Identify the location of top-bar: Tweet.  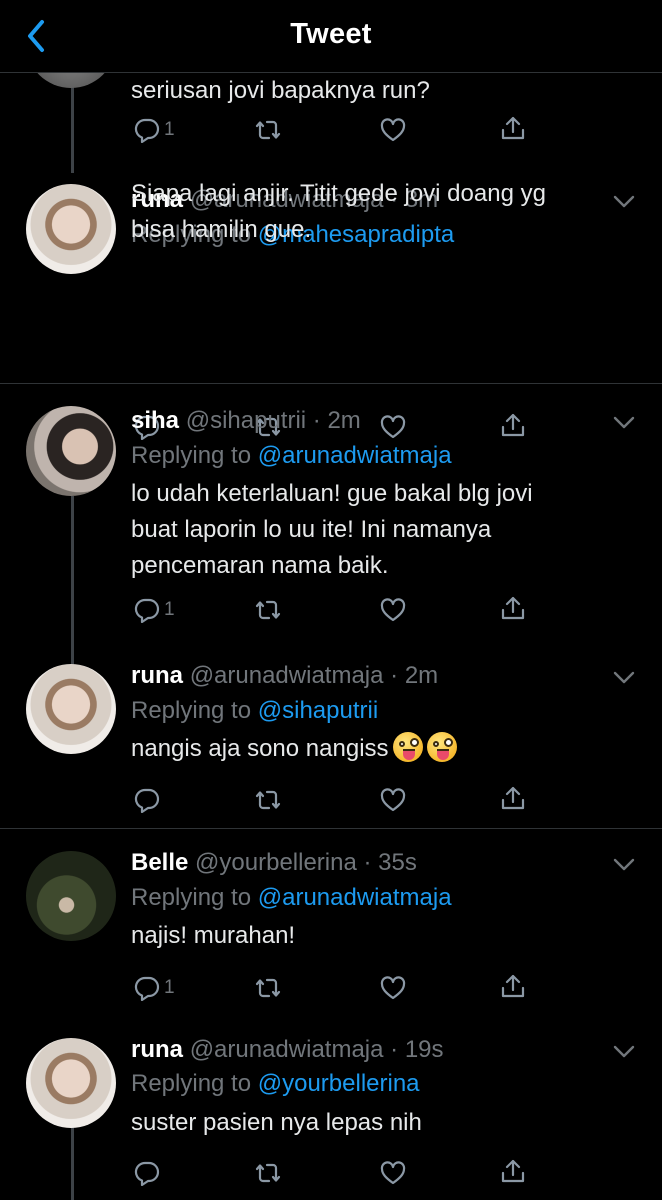
(331, 36).